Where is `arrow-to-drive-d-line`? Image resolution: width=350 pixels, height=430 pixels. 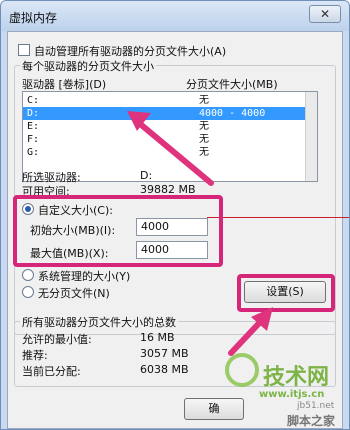 arrow-to-drive-d-line is located at coordinates (175, 153).